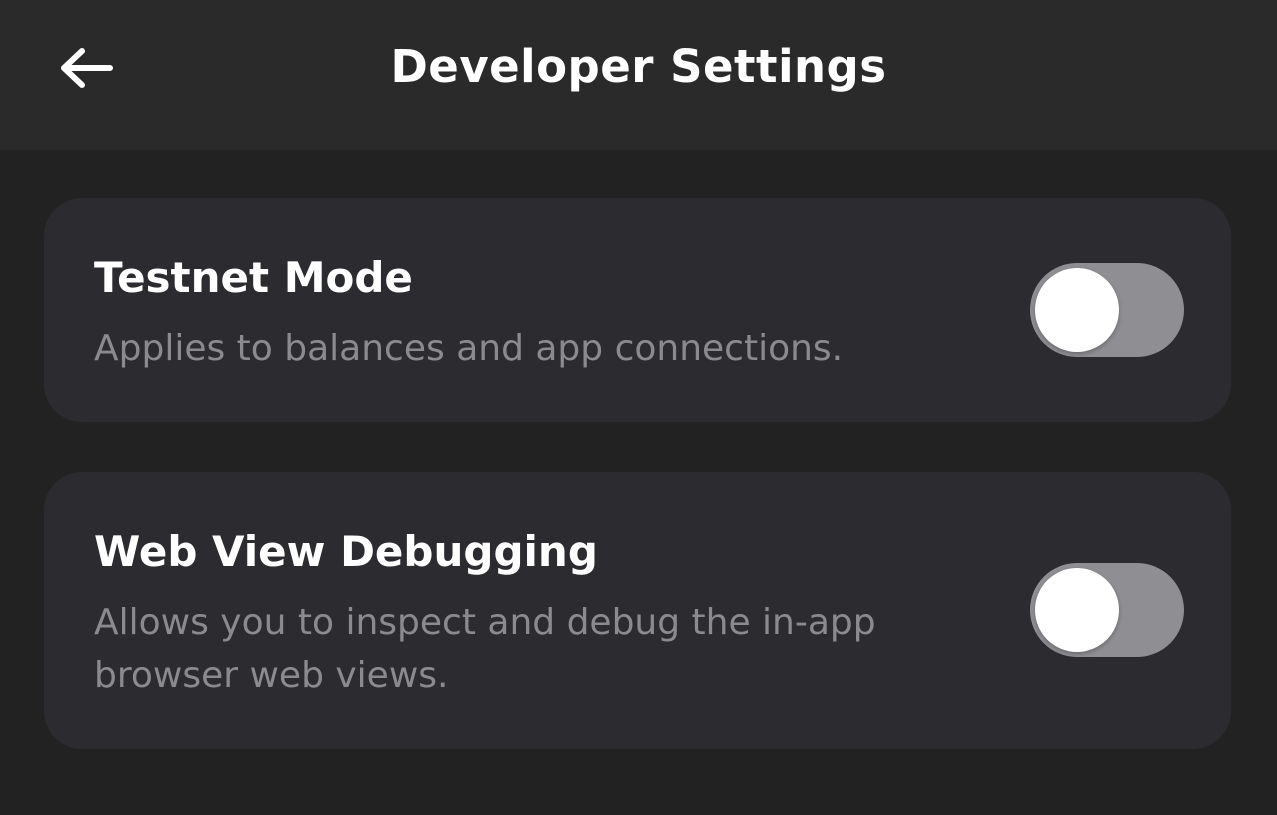  I want to click on setting-title: Testnet Mode, so click(253, 277).